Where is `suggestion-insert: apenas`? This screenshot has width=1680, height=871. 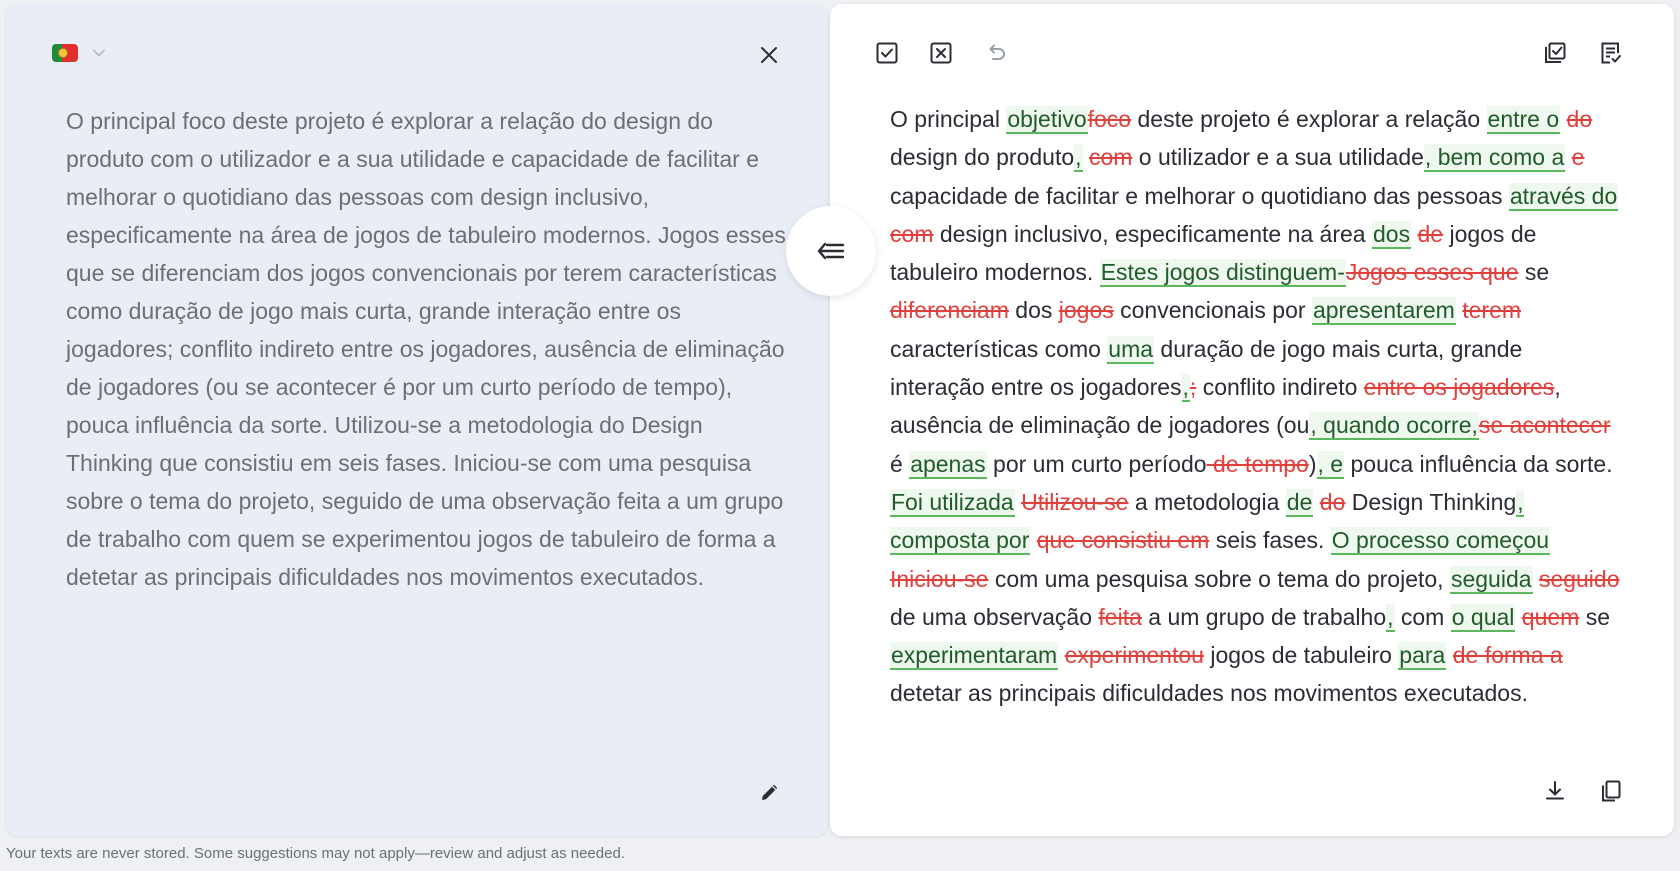
suggestion-insert: apenas is located at coordinates (948, 464).